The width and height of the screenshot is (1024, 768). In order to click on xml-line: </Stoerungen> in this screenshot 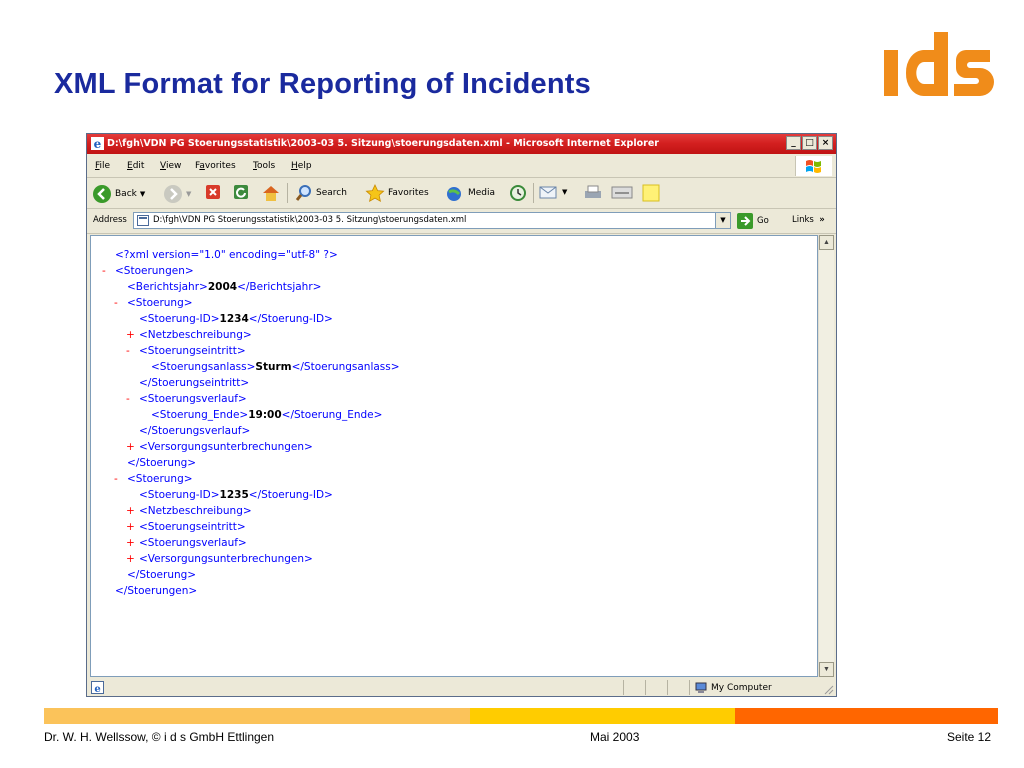, I will do `click(156, 591)`.